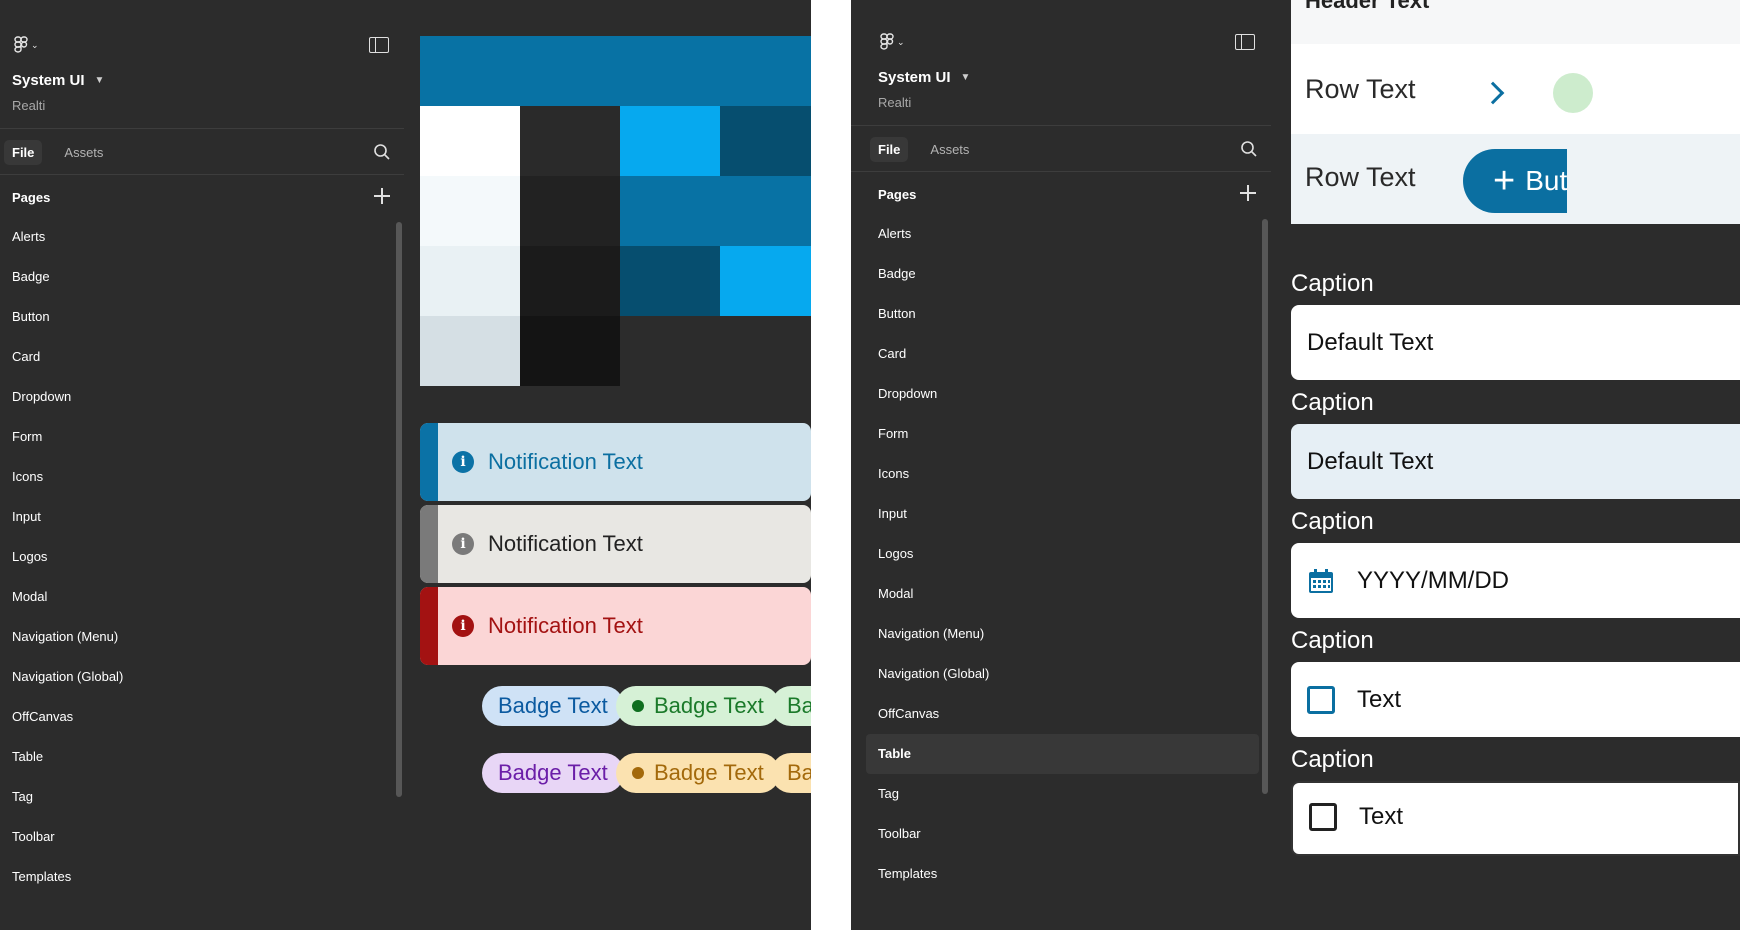  What do you see at coordinates (901, 41) in the screenshot?
I see `chevron-down-icon: ⌄` at bounding box center [901, 41].